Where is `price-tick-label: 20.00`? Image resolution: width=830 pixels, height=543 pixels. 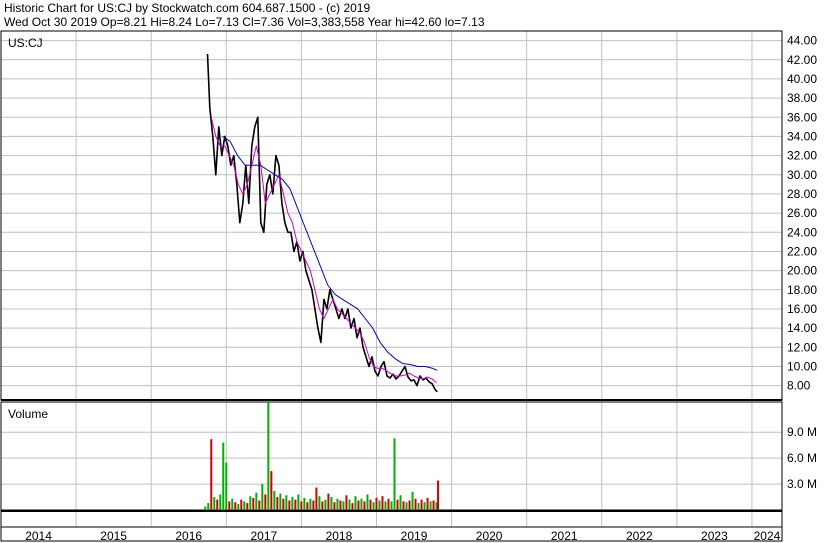
price-tick-label: 20.00 is located at coordinates (802, 271).